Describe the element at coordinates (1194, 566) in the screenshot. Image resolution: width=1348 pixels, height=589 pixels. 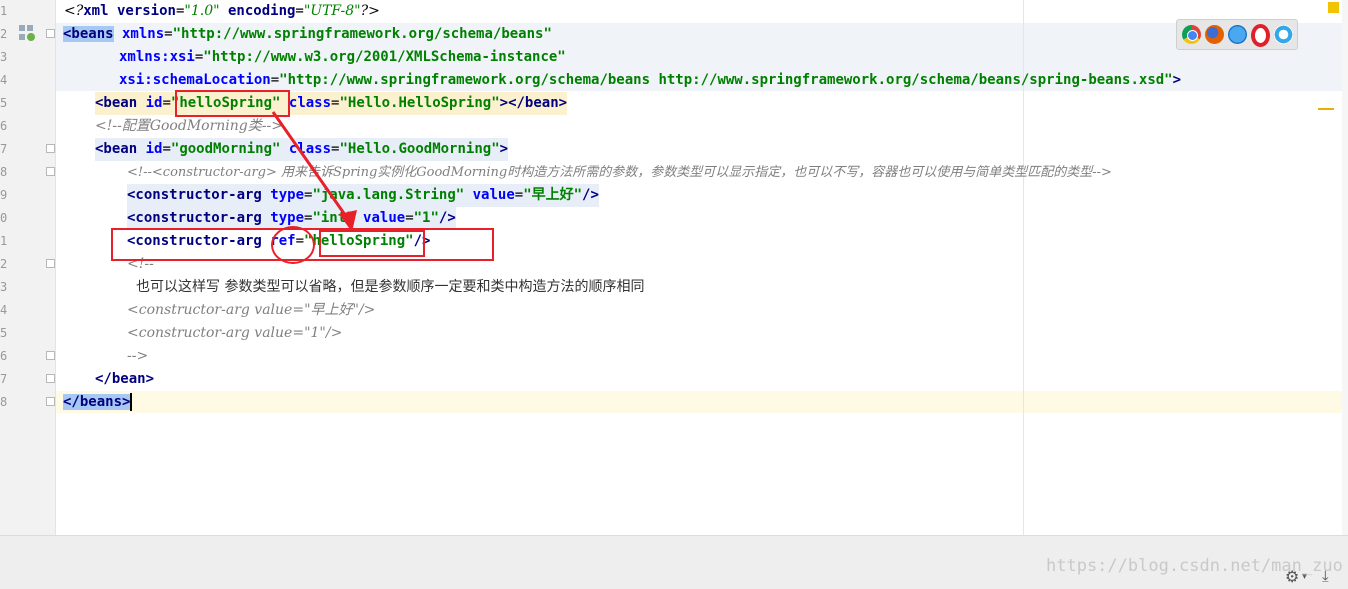
I see `watermark: https://blog.csdn.net/man_zuo` at that location.